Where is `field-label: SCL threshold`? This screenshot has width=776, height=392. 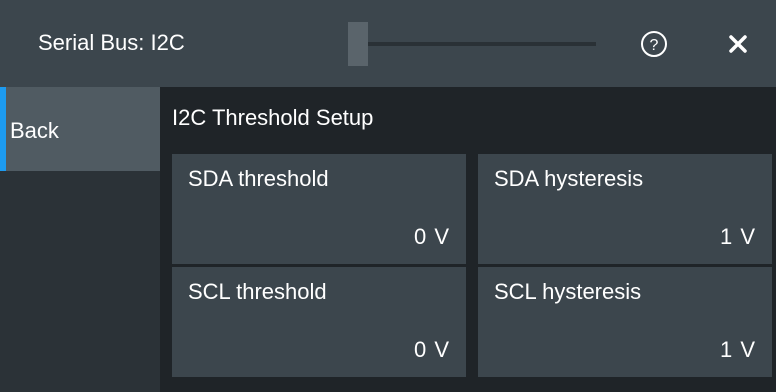 field-label: SCL threshold is located at coordinates (257, 291).